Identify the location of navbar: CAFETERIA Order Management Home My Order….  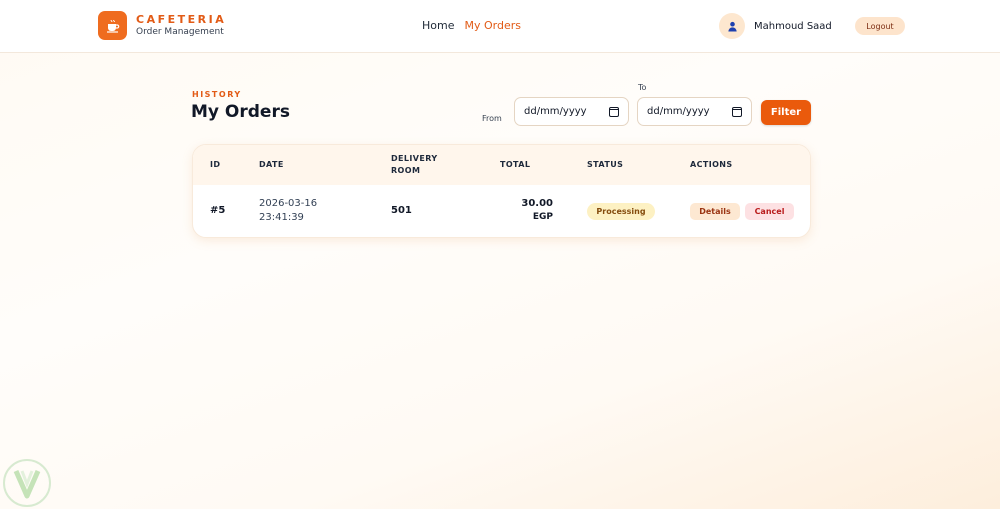
(500, 26).